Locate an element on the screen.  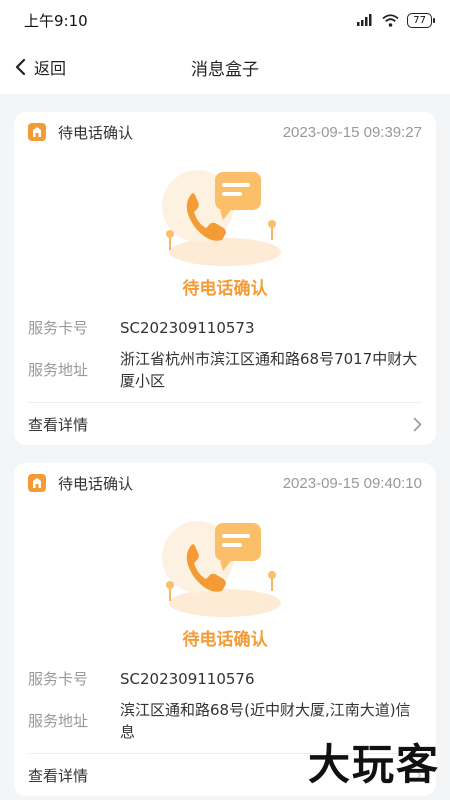
chevron-right-icon is located at coordinates (417, 424).